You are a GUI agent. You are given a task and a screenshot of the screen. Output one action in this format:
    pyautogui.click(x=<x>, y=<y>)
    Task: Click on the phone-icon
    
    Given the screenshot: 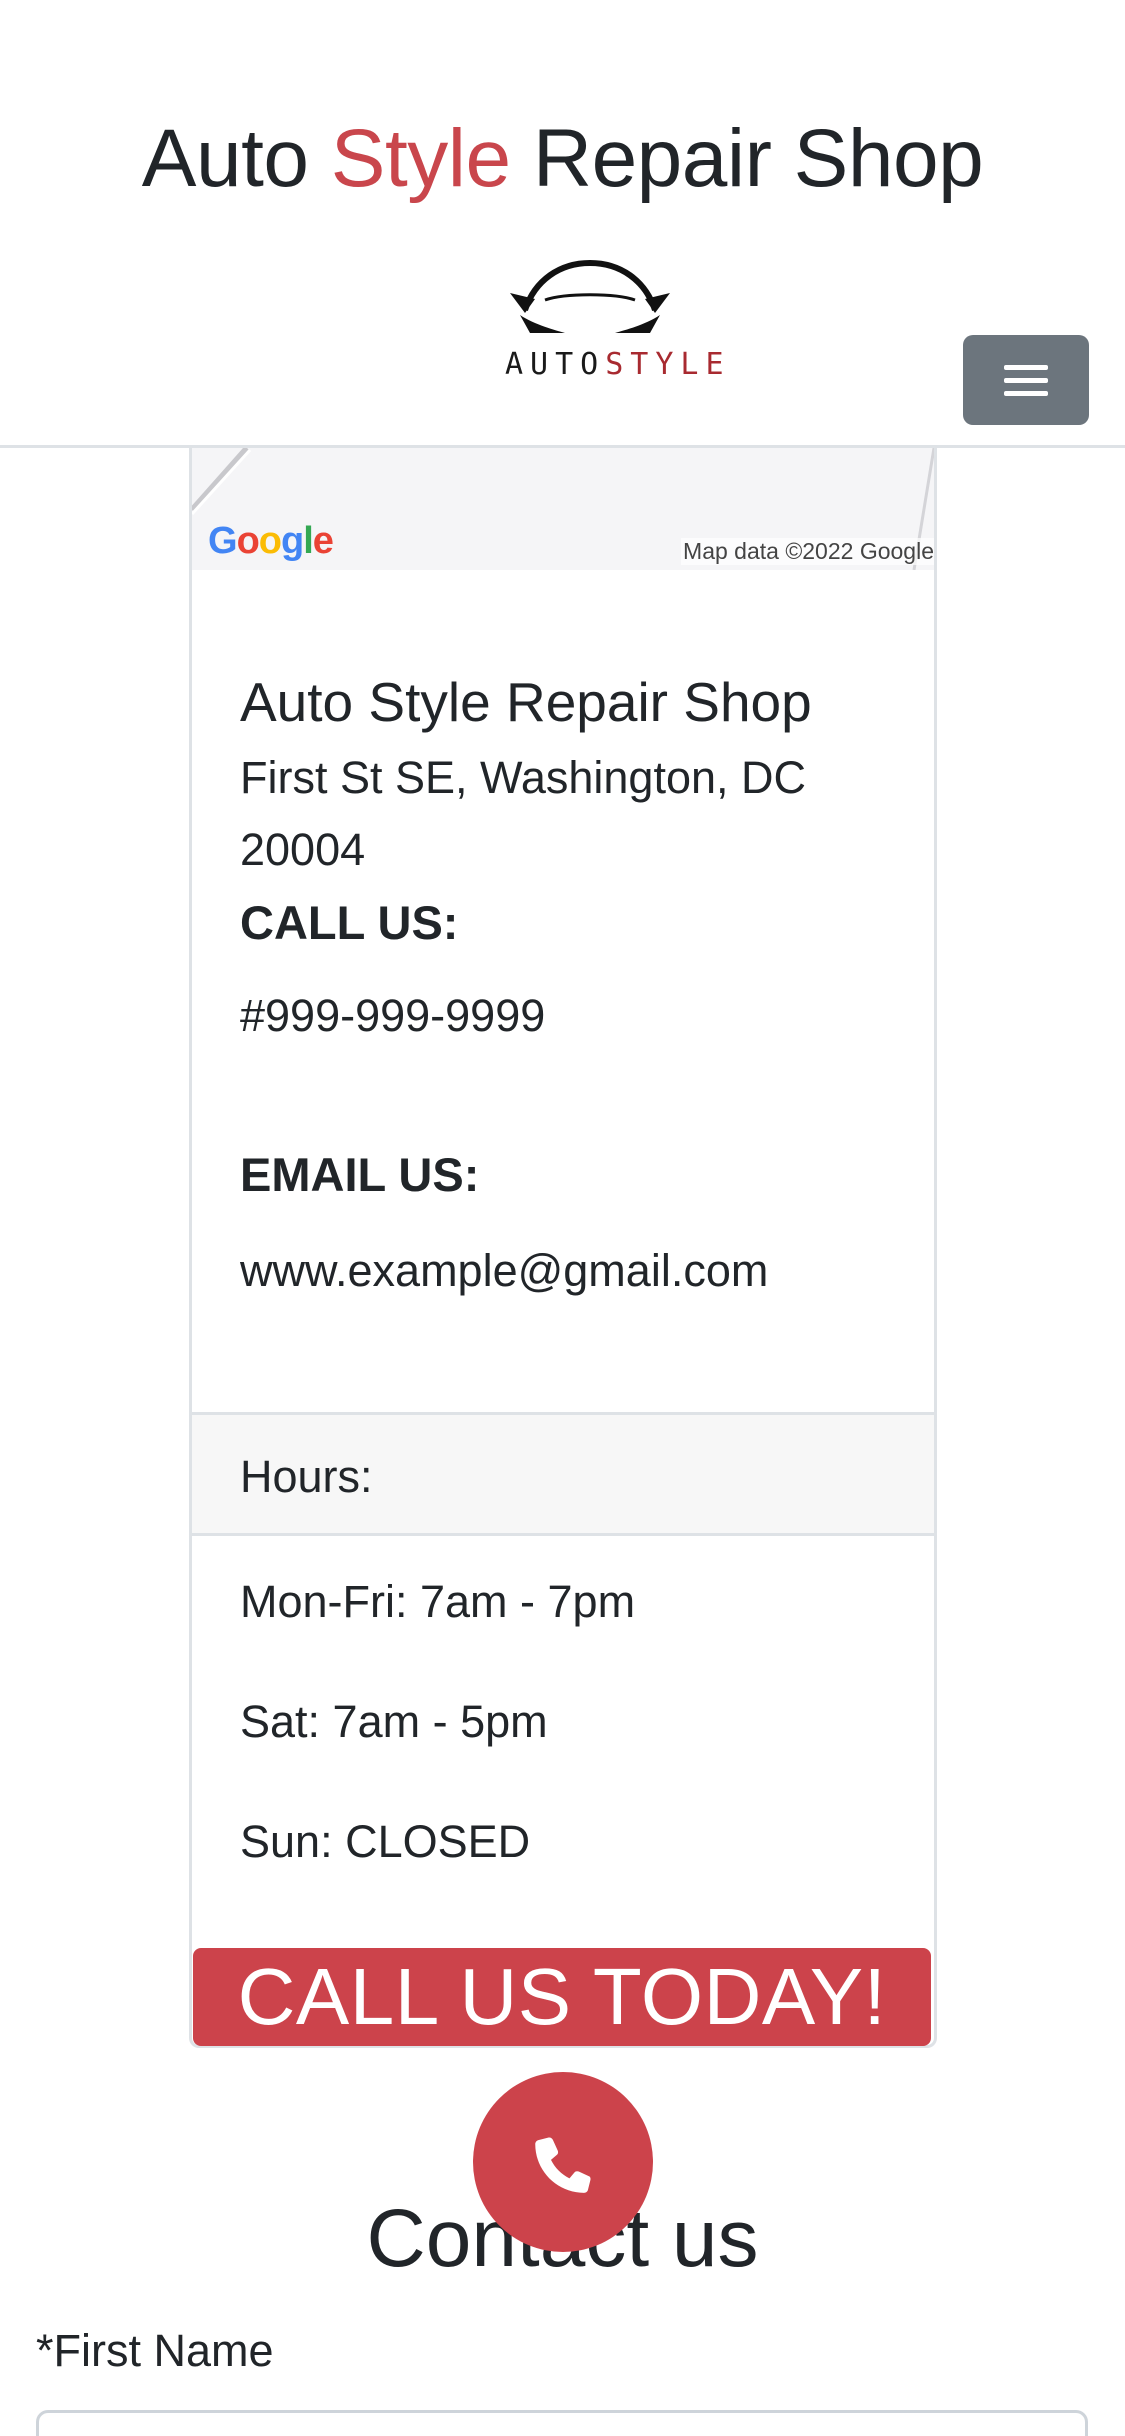 What is the action you would take?
    pyautogui.click(x=563, y=2165)
    